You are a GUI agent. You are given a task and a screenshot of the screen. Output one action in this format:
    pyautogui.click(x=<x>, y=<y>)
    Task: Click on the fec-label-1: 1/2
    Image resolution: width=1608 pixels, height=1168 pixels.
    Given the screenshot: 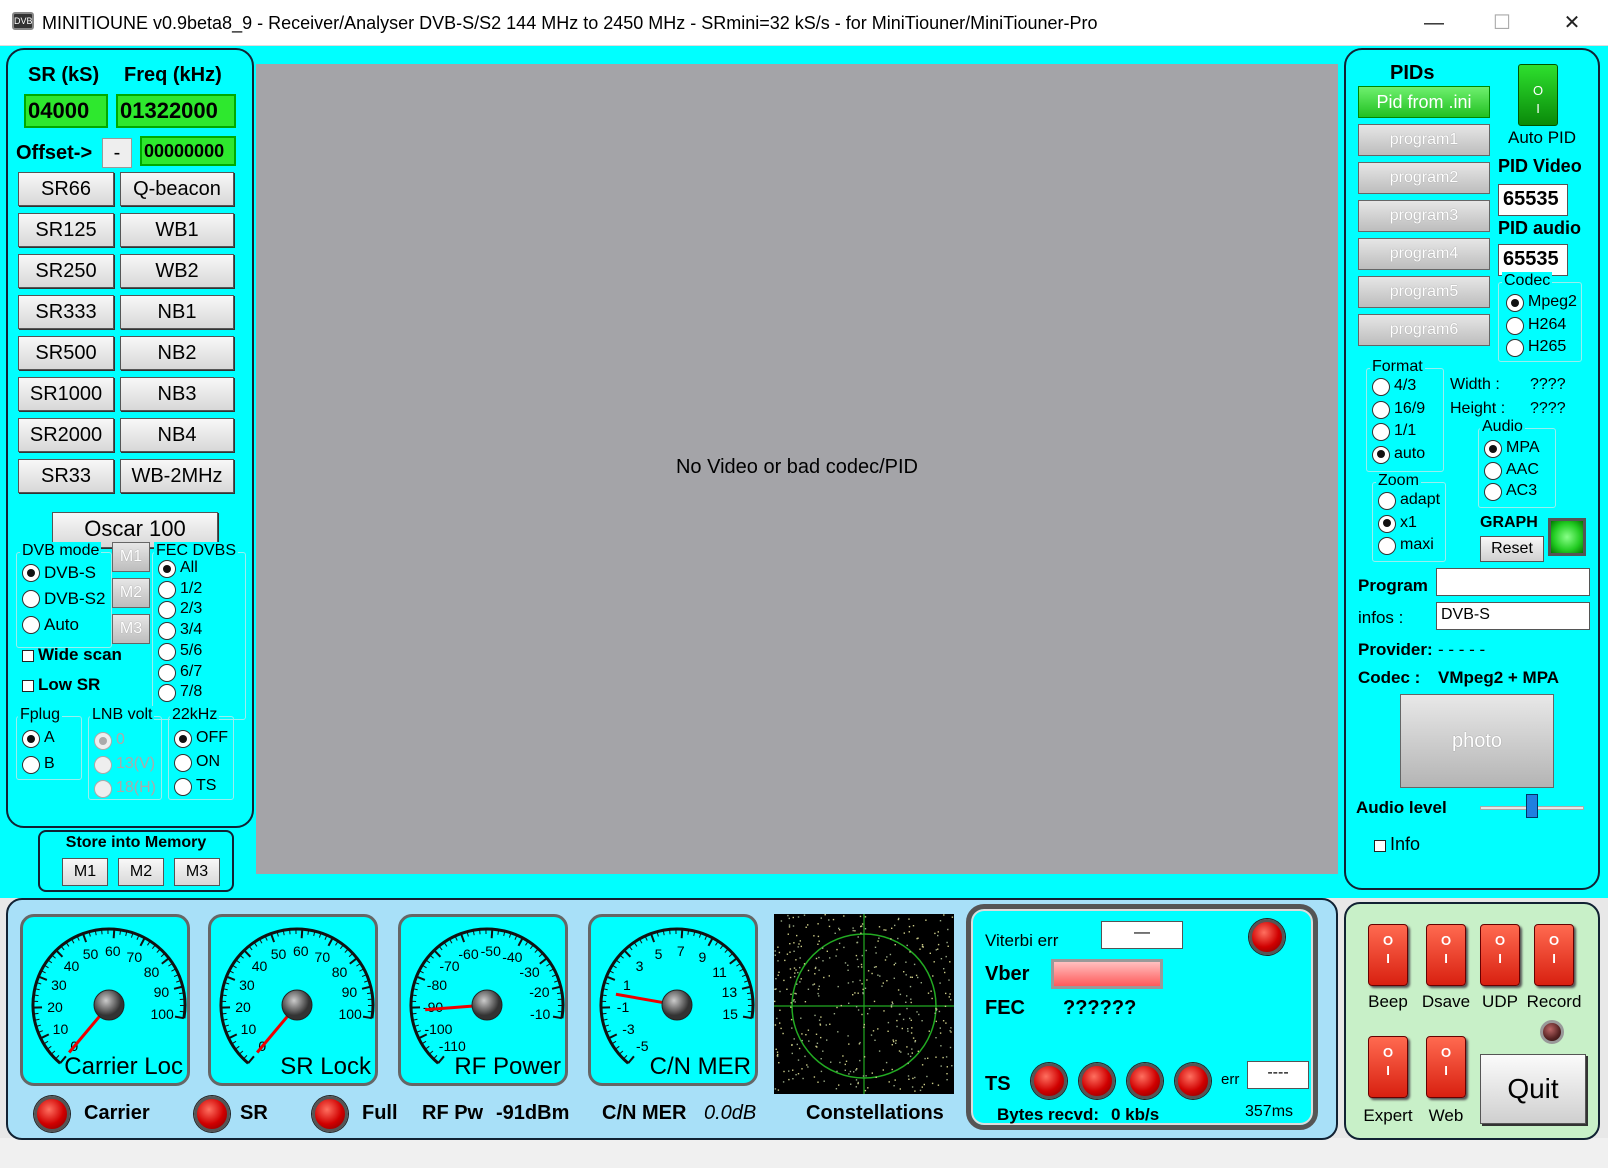 What is the action you would take?
    pyautogui.click(x=191, y=588)
    